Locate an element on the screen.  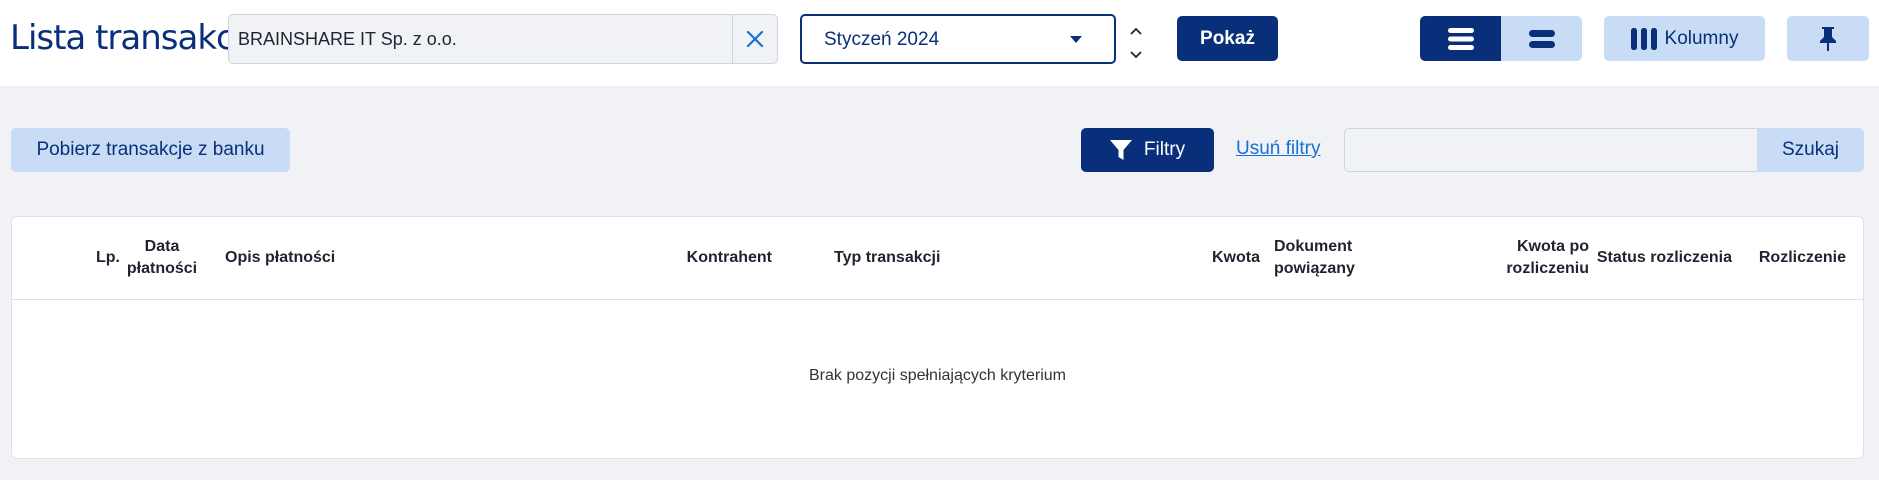
column-header-payment-date: Data płatności is located at coordinates (162, 258).